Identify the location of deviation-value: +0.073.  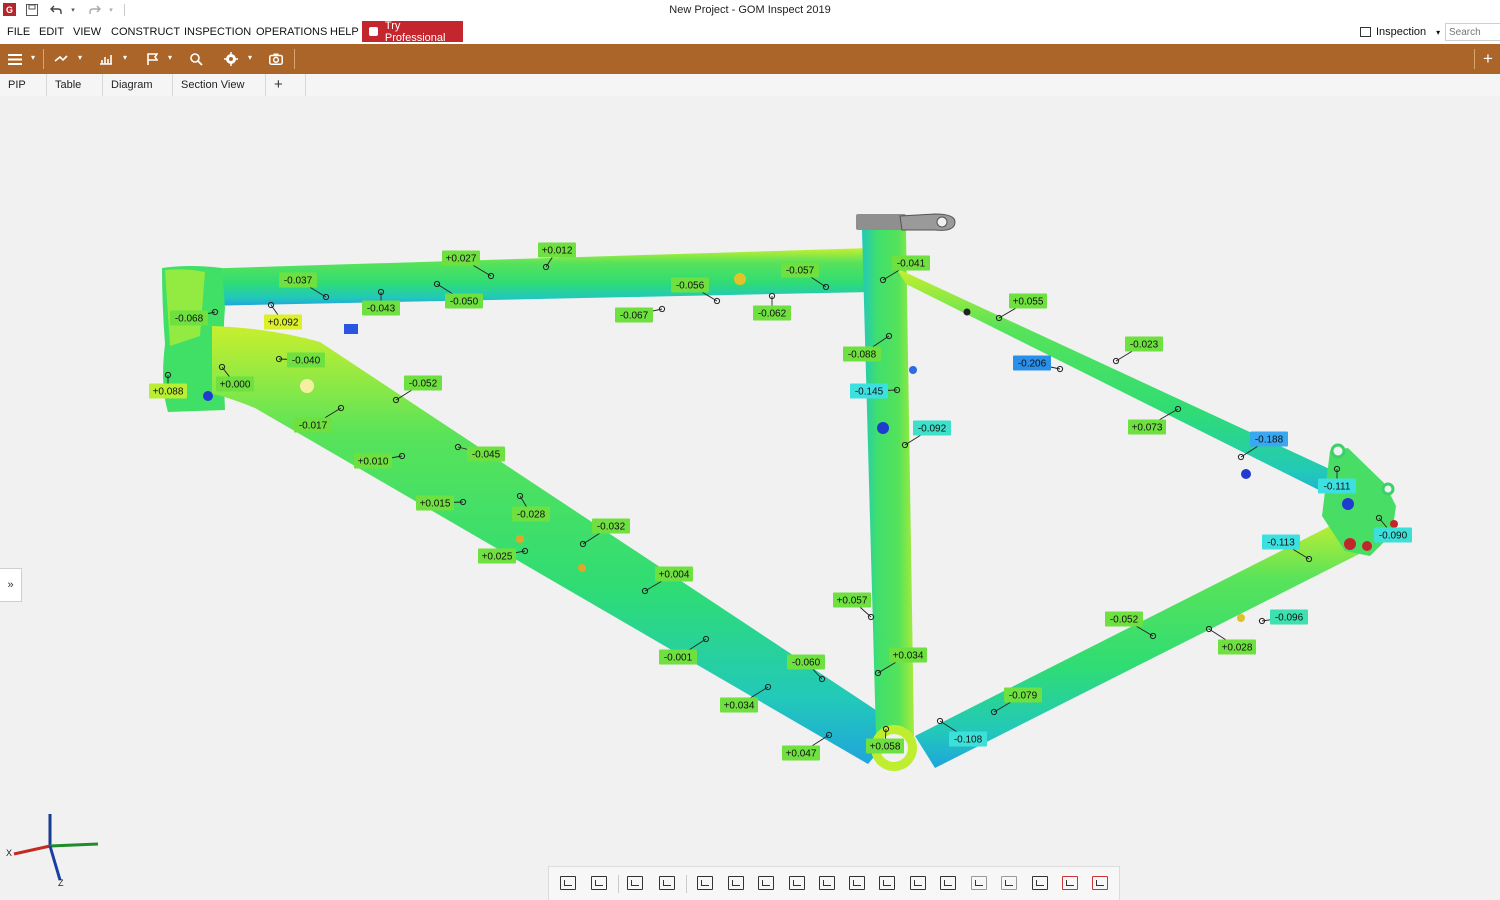
(1147, 428).